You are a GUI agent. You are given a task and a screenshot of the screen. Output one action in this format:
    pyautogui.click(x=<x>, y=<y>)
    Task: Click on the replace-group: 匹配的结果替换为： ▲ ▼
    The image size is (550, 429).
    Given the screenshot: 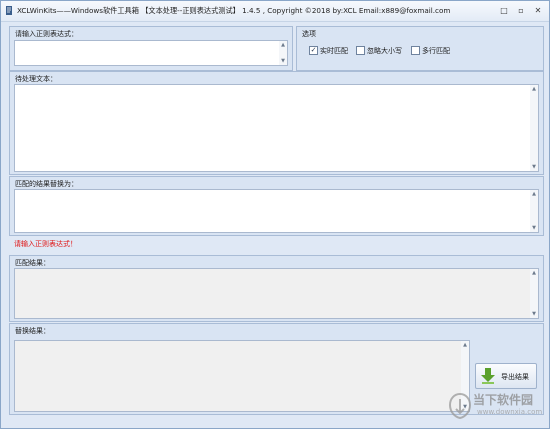 What is the action you would take?
    pyautogui.click(x=276, y=206)
    